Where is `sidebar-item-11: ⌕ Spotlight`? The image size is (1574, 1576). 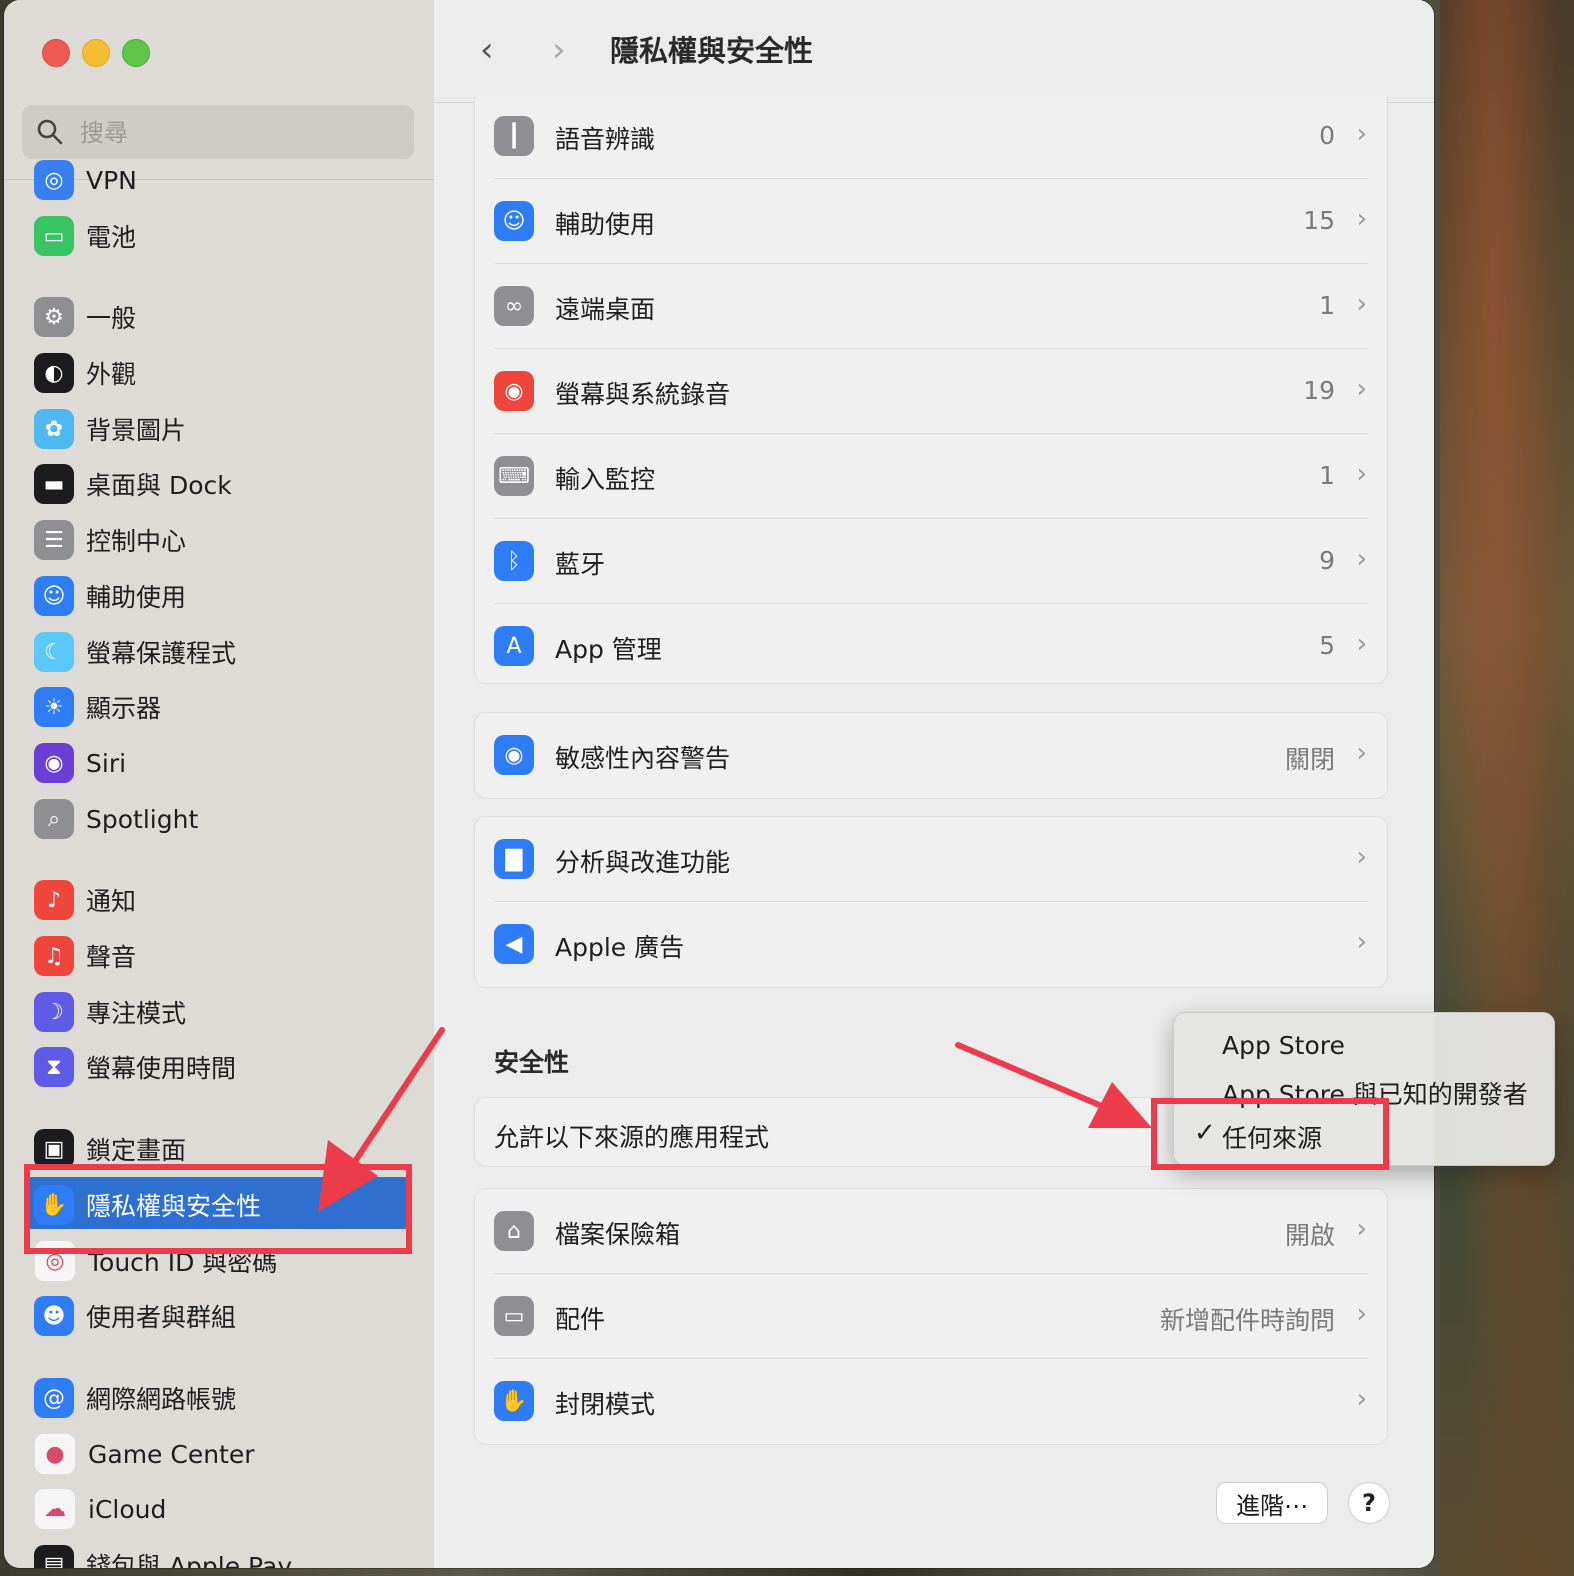
sidebar-item-11: ⌕ Spotlight is located at coordinates (116, 819).